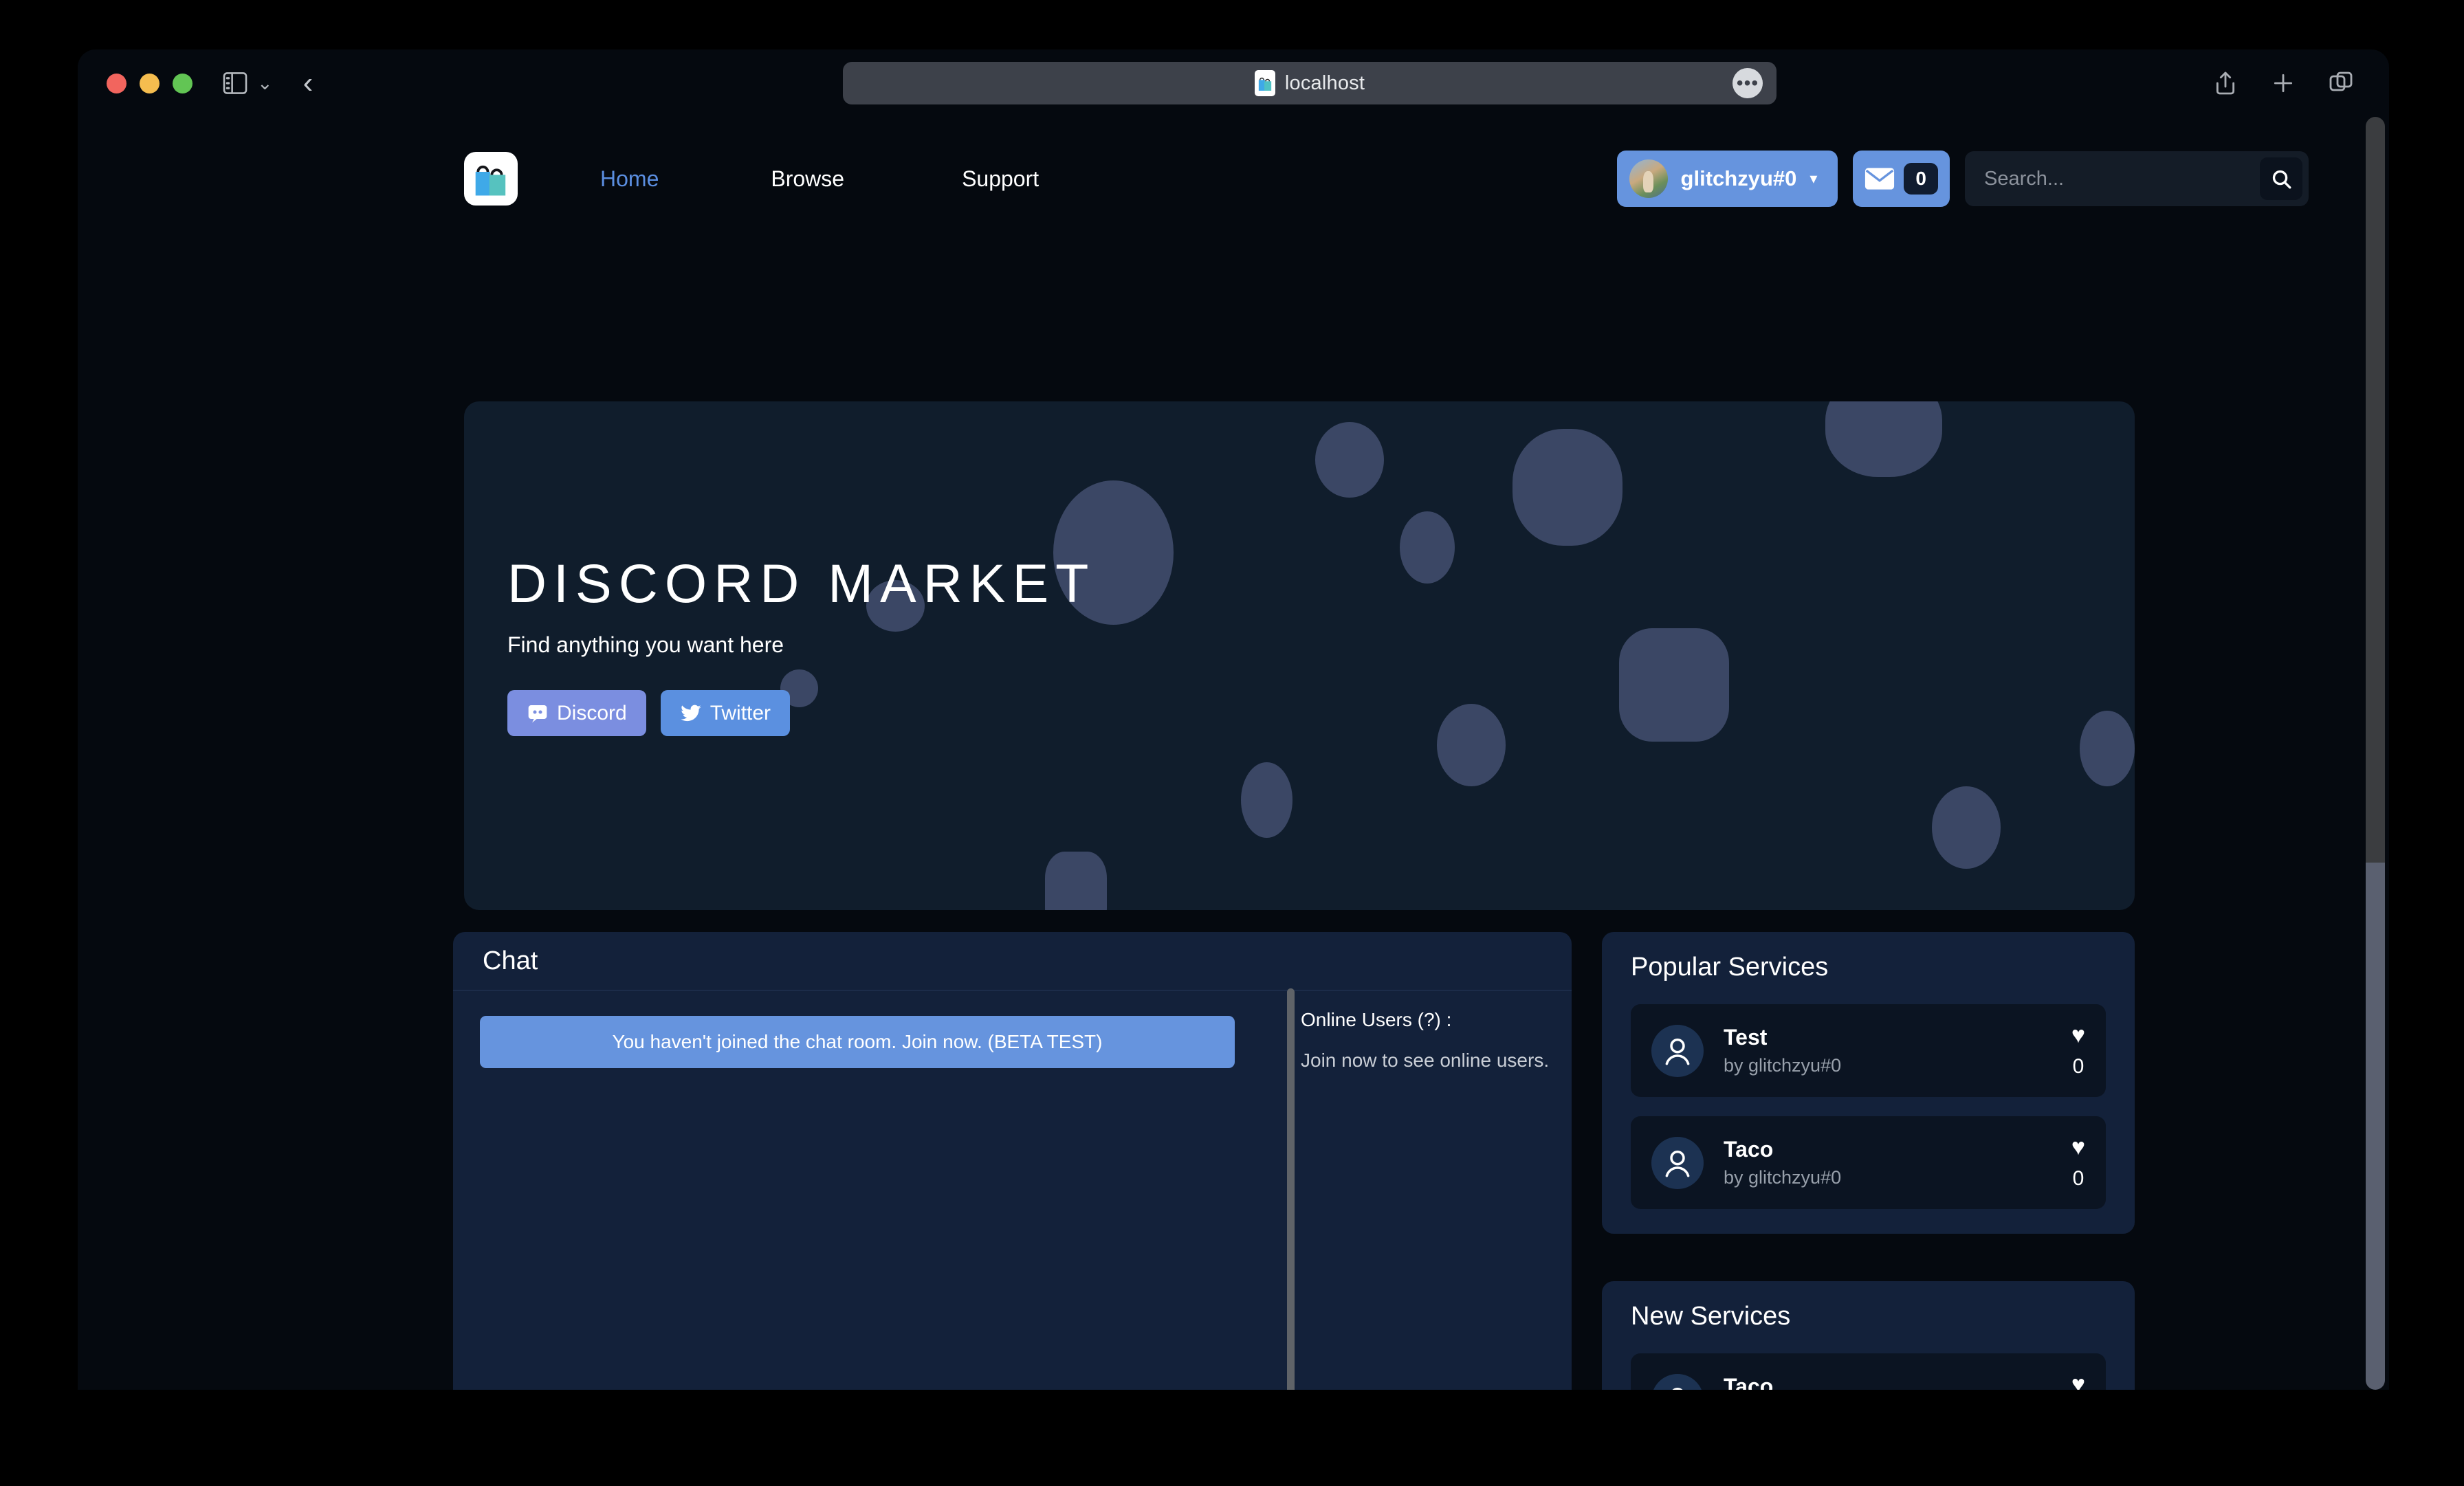 This screenshot has width=2464, height=1486. I want to click on chevron-down-icon: ▾, so click(1814, 178).